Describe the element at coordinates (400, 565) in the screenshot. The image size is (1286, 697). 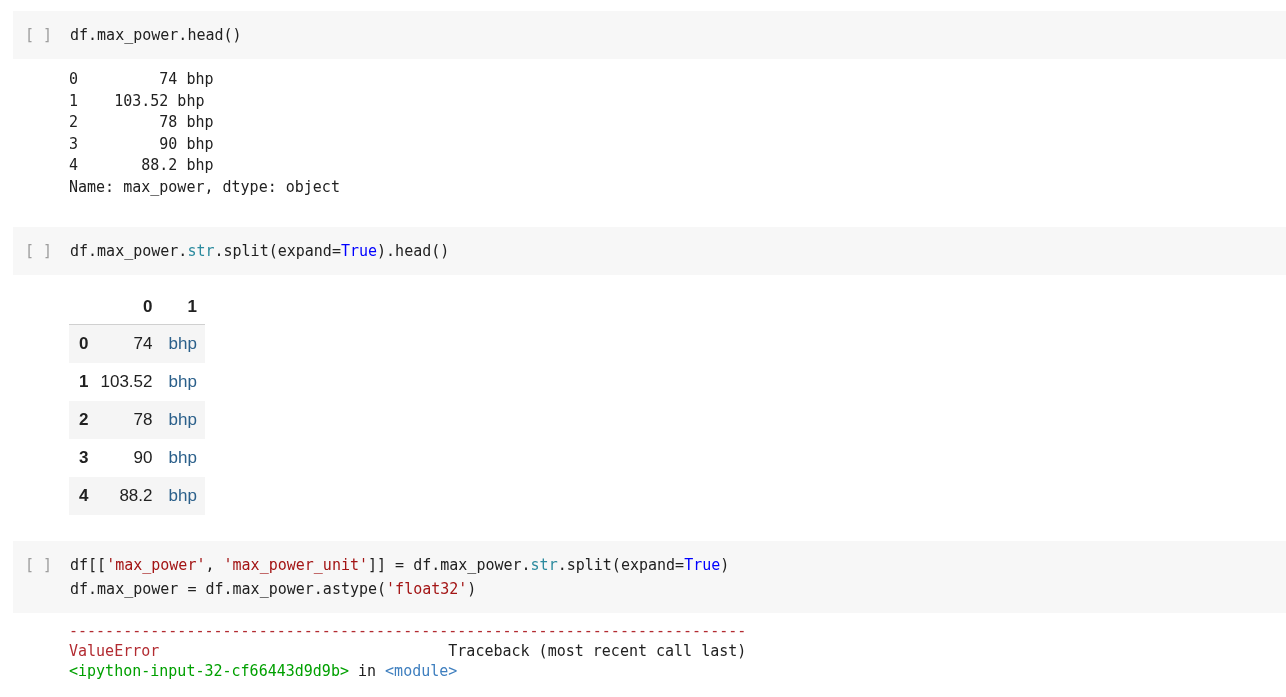
I see `code-line: df[['max_power', 'max_power_unit']] = df.max_power.str.split(expand=True)` at that location.